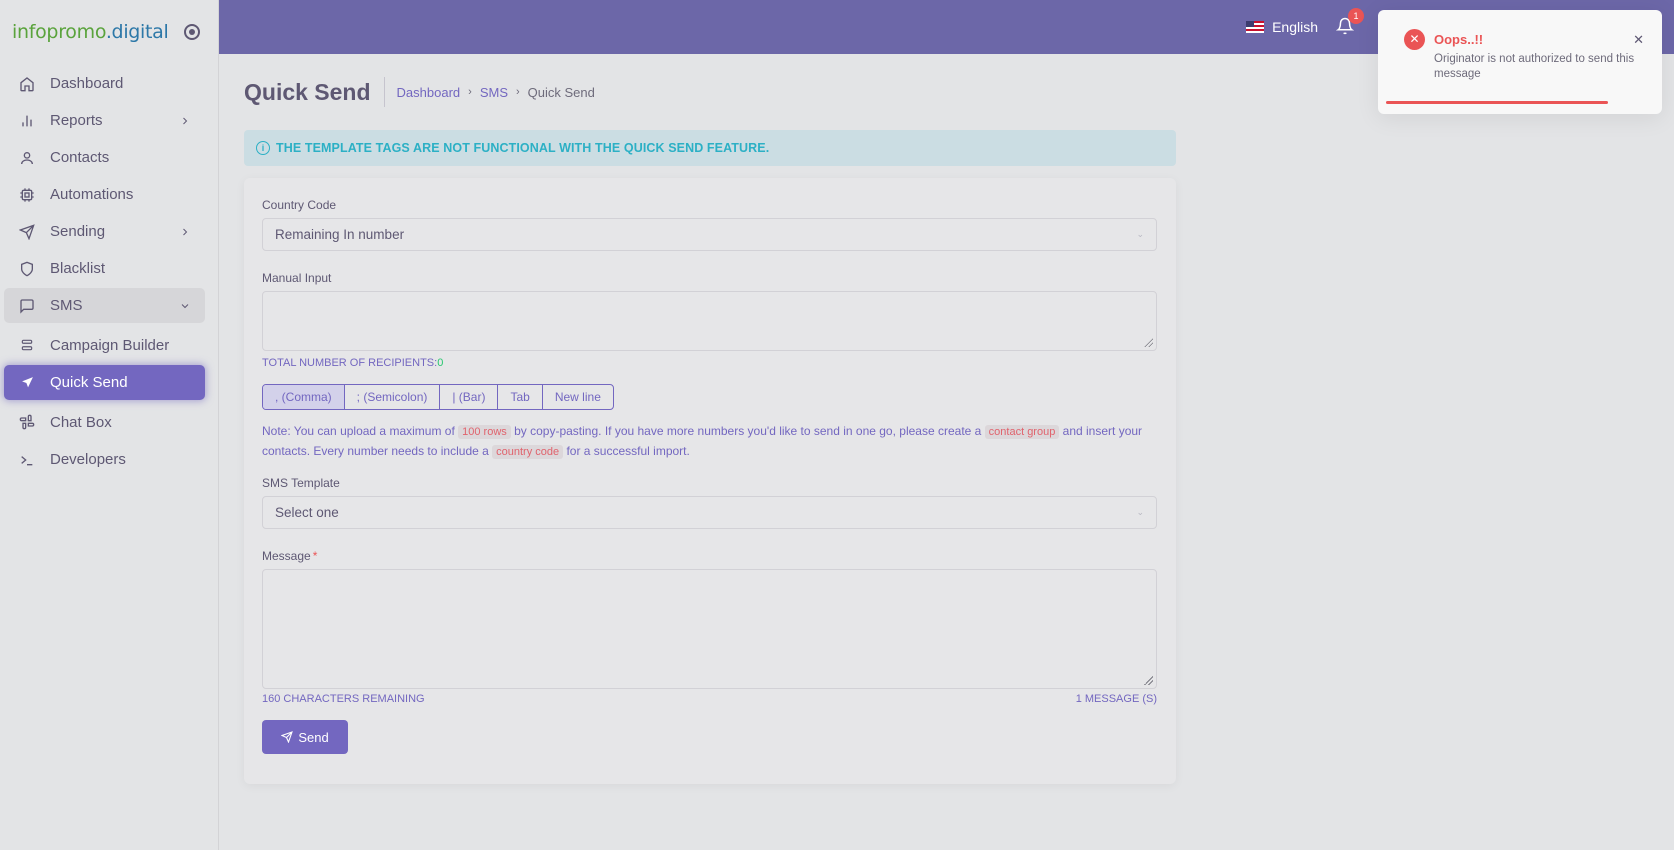 Image resolution: width=1674 pixels, height=850 pixels. Describe the element at coordinates (104, 120) in the screenshot. I see `sidebar-item-reports: Reports` at that location.